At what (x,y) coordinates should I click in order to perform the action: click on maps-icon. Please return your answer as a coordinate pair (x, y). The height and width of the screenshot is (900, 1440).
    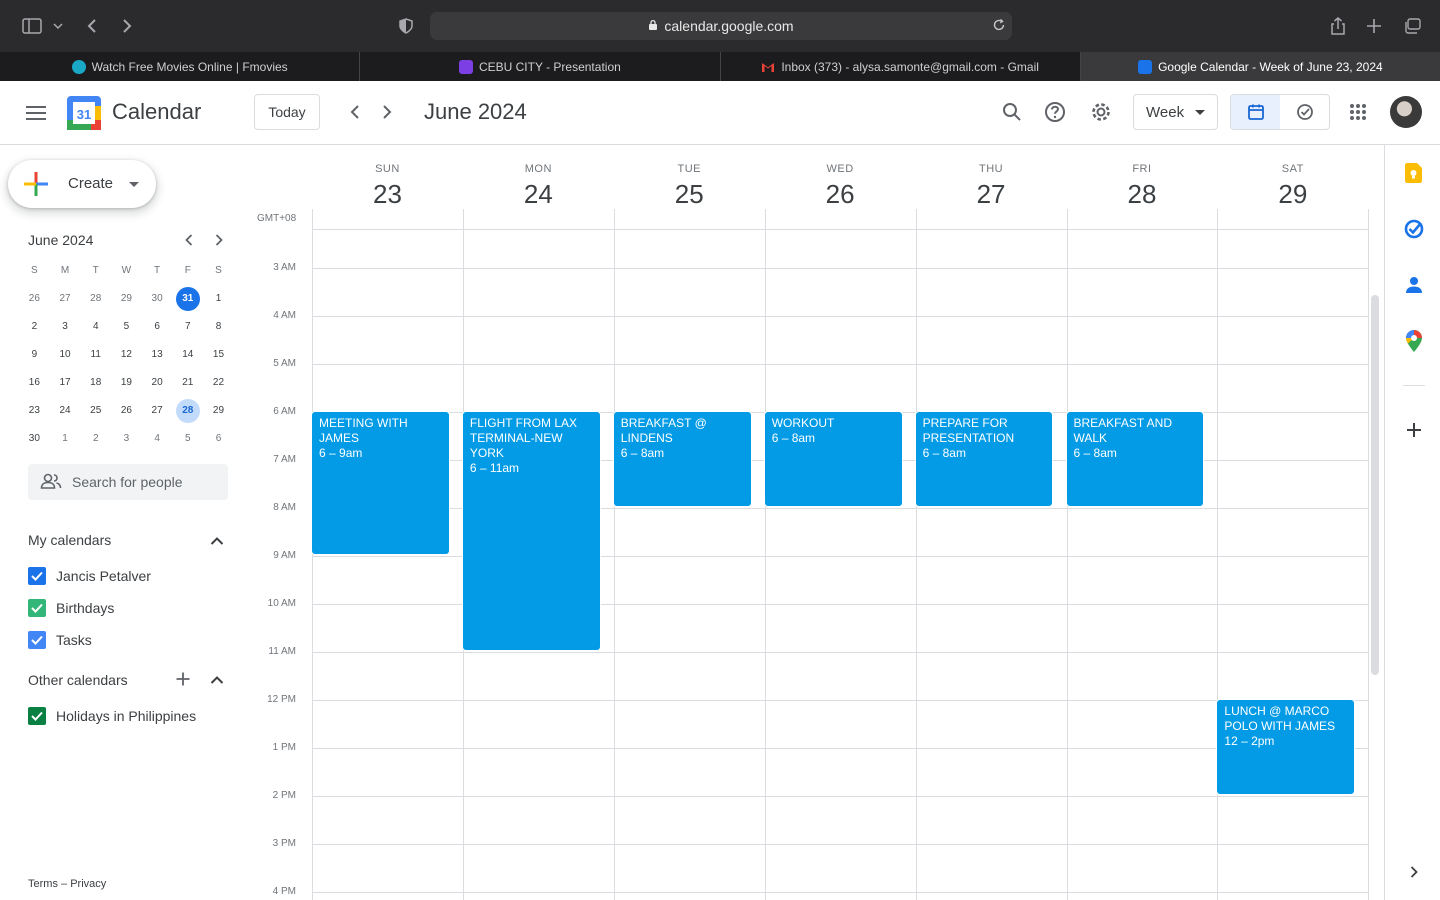
    Looking at the image, I should click on (1414, 341).